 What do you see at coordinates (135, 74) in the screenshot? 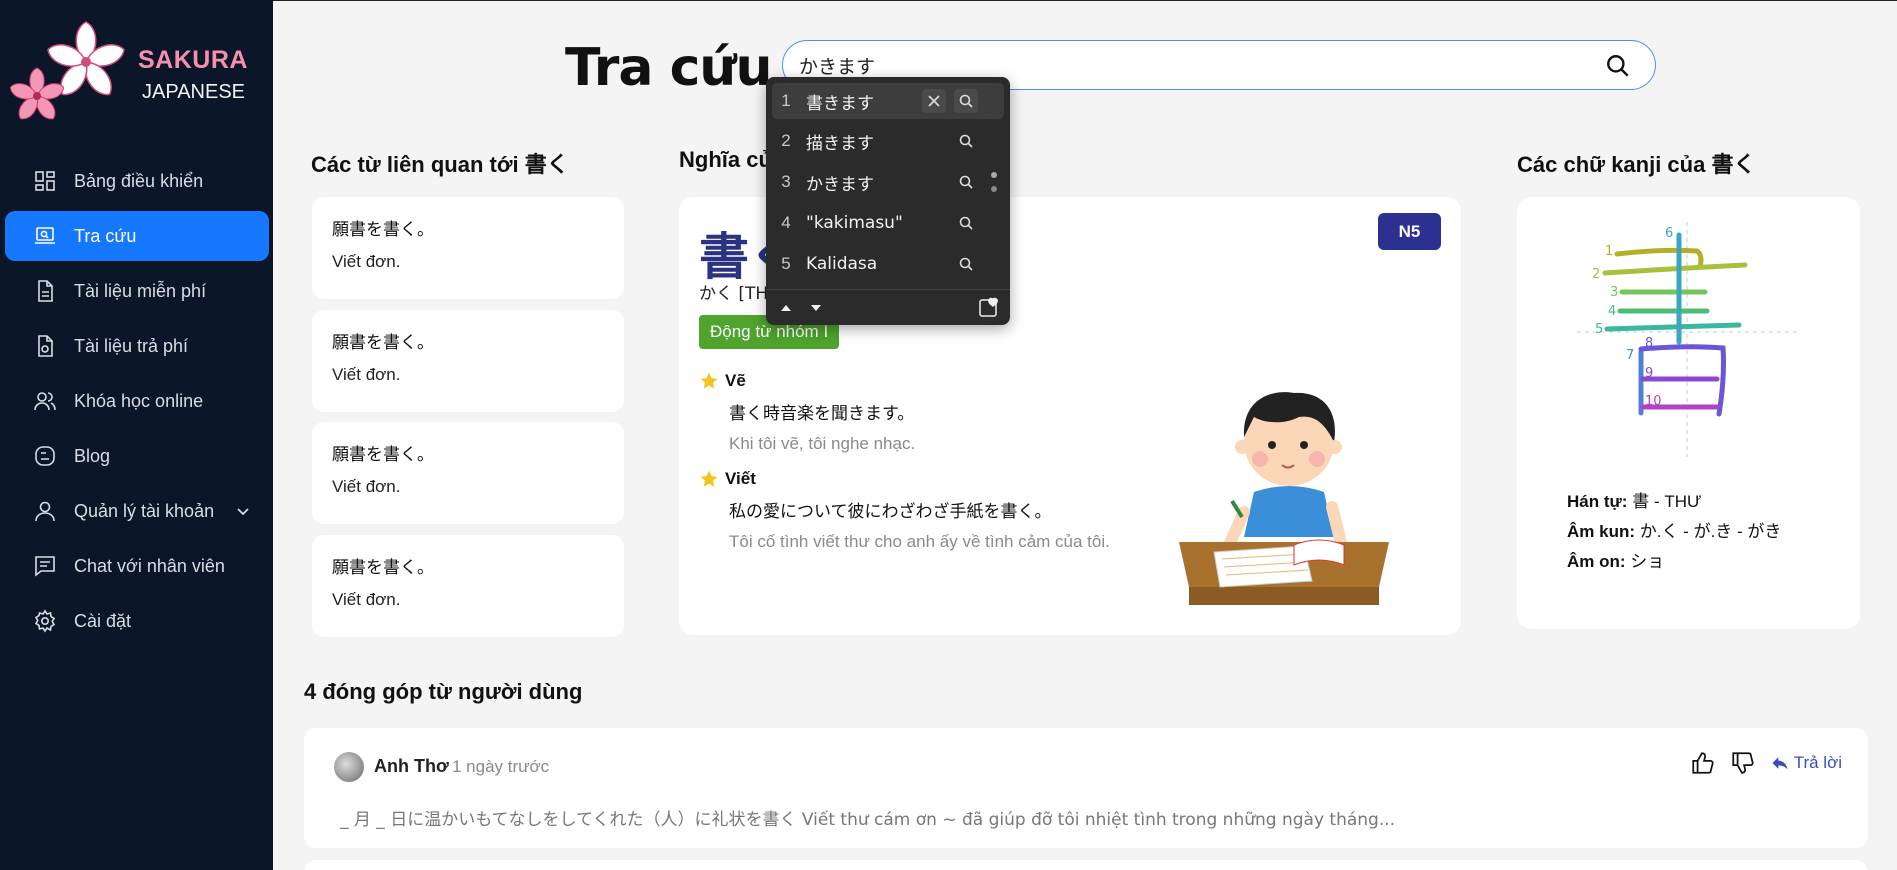
I see `logo: SAKURA JAPANESE` at bounding box center [135, 74].